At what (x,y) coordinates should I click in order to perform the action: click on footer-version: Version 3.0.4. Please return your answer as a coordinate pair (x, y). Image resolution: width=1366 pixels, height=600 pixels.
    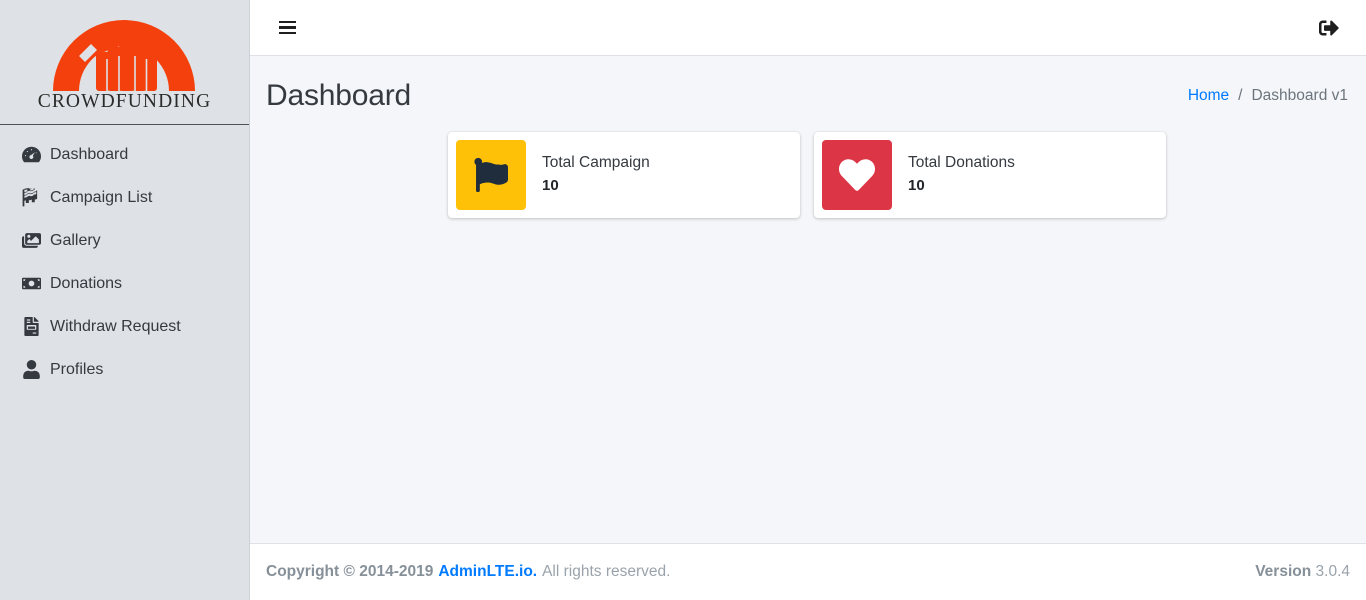
    Looking at the image, I should click on (1302, 572).